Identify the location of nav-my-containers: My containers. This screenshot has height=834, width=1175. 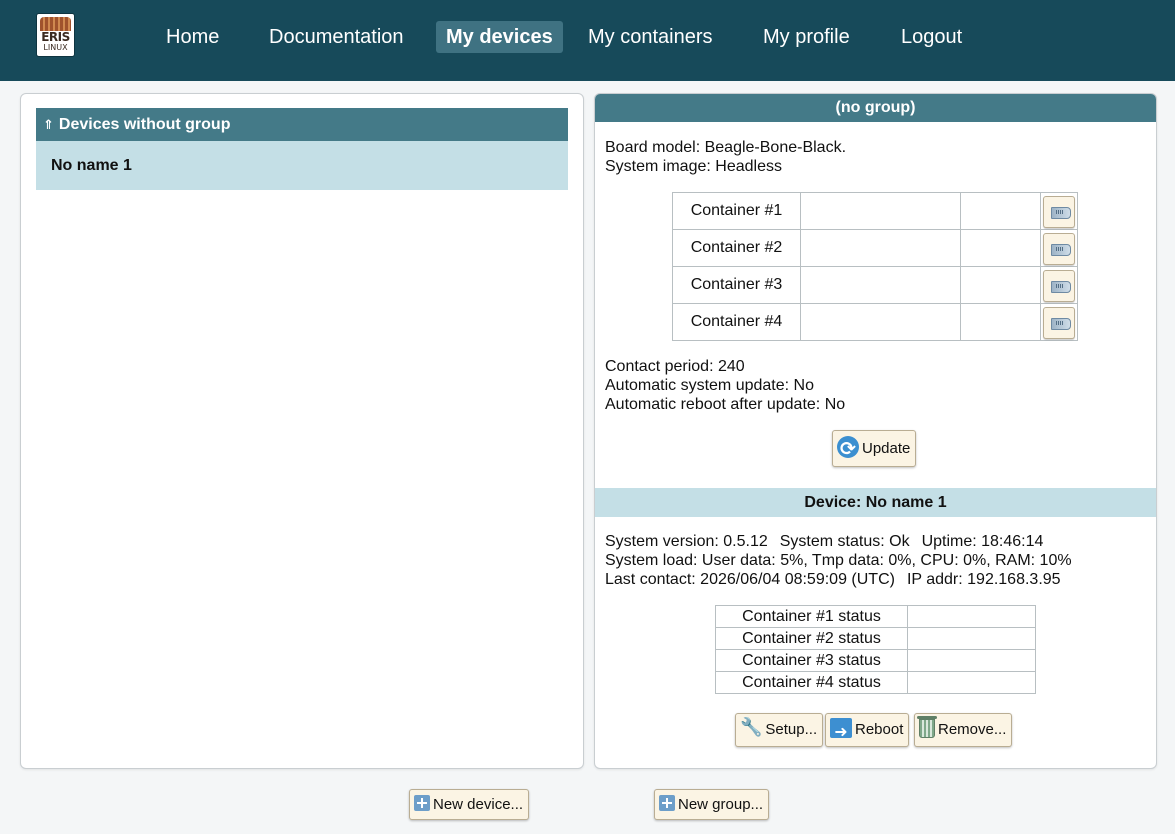
(650, 37).